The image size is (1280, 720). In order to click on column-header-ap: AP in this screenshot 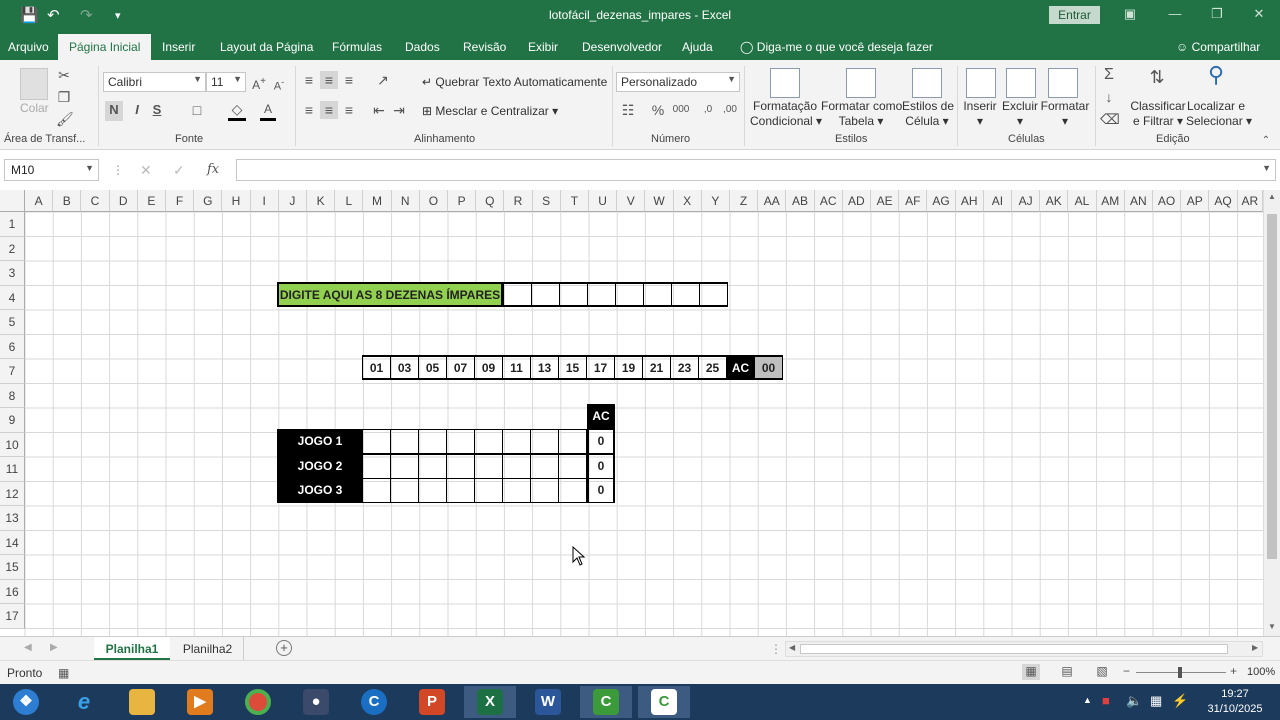, I will do `click(1195, 201)`.